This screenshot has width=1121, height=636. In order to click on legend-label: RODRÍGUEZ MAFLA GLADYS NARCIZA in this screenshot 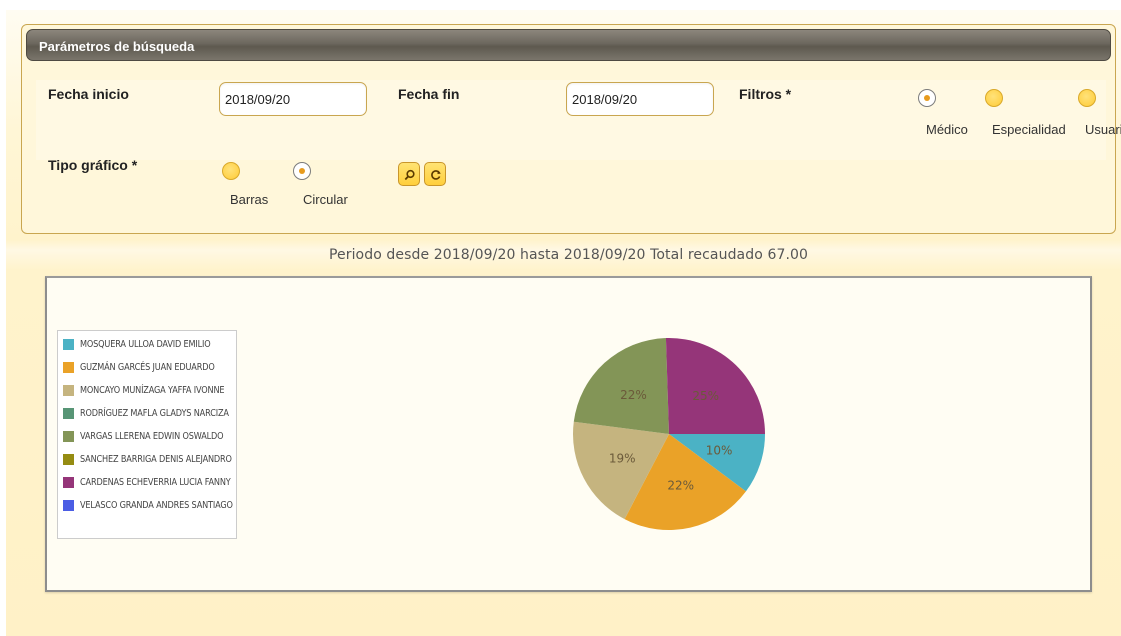, I will do `click(154, 413)`.